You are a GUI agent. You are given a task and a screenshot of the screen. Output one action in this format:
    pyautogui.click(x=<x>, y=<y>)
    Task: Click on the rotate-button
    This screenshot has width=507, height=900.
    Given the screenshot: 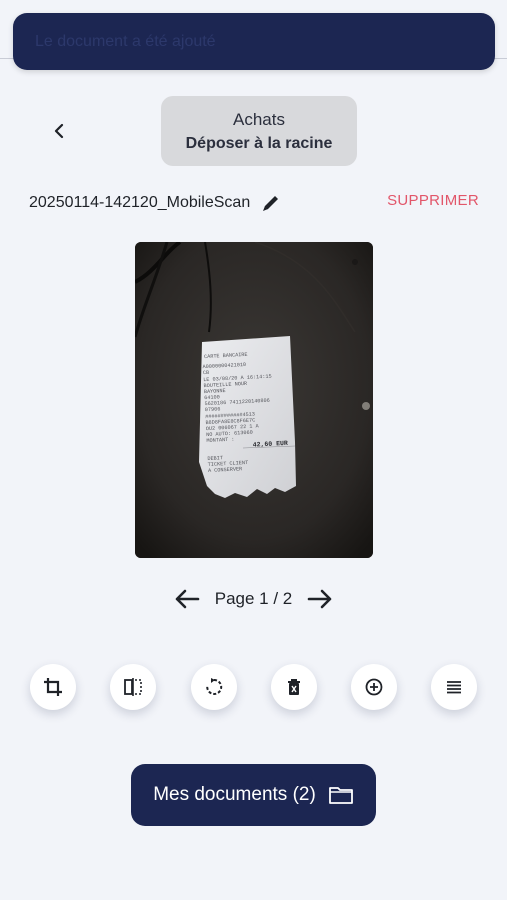 What is the action you would take?
    pyautogui.click(x=214, y=687)
    